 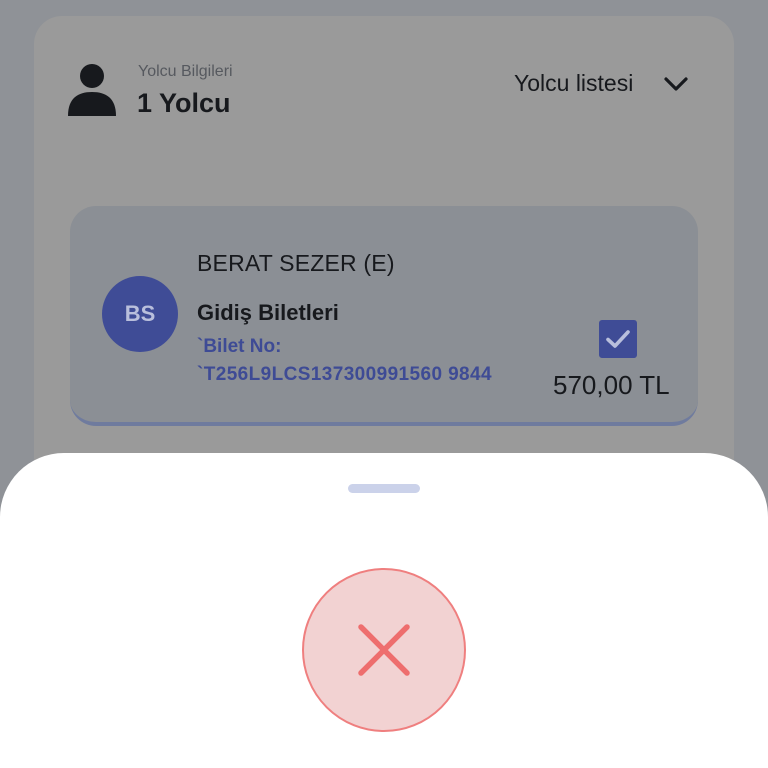 I want to click on checkmark-icon, so click(x=618, y=339).